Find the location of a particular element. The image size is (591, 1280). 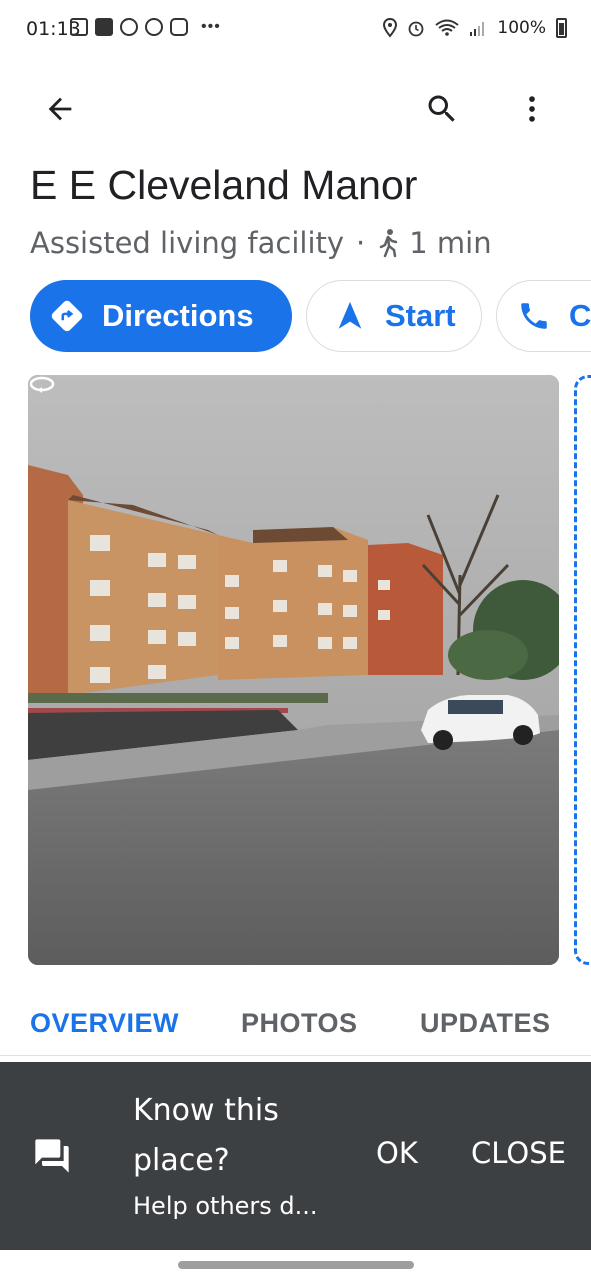

call-button: Call is located at coordinates (543, 316).